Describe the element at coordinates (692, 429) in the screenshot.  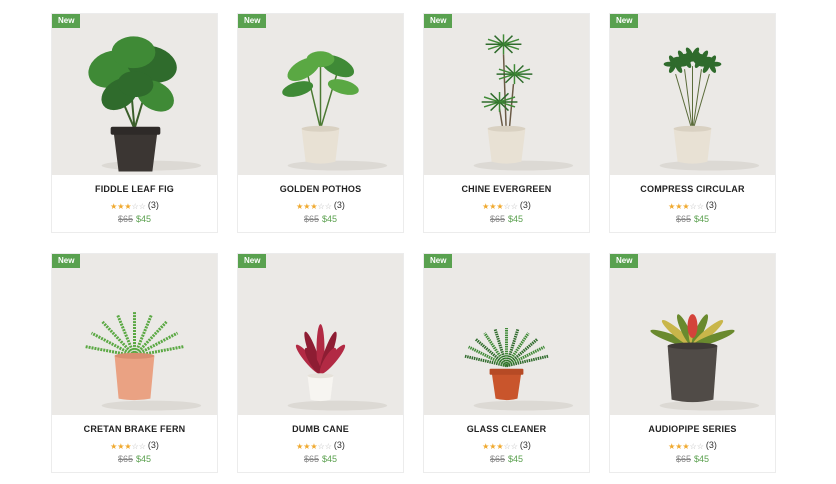
I see `product-name: AUDIOPIPE SERIES` at that location.